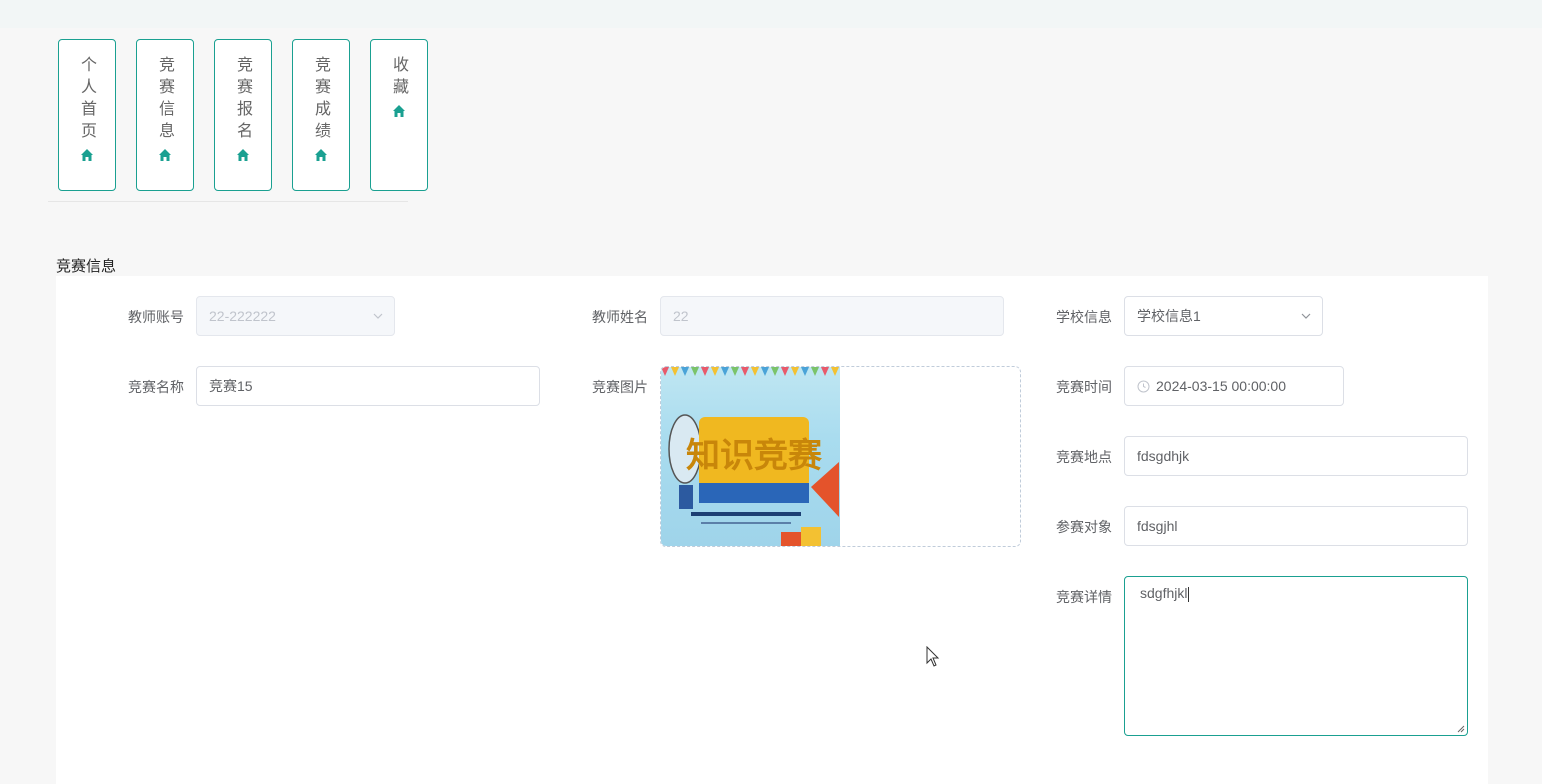  Describe the element at coordinates (1084, 388) in the screenshot. I see `contest-time-label: 竞赛时间` at that location.